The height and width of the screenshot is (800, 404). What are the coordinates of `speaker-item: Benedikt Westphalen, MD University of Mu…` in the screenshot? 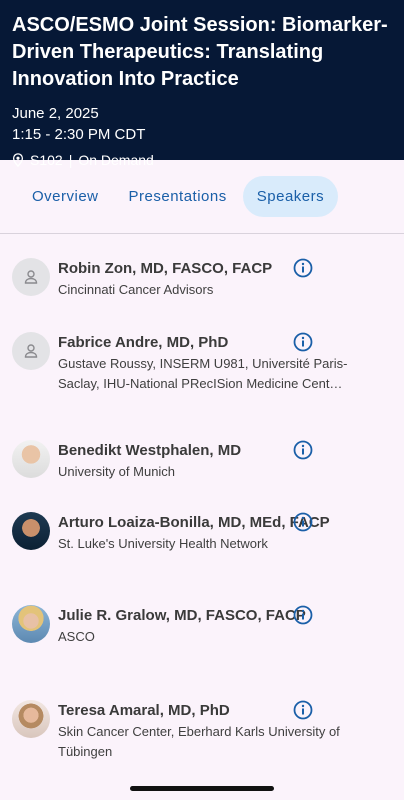 It's located at (202, 476).